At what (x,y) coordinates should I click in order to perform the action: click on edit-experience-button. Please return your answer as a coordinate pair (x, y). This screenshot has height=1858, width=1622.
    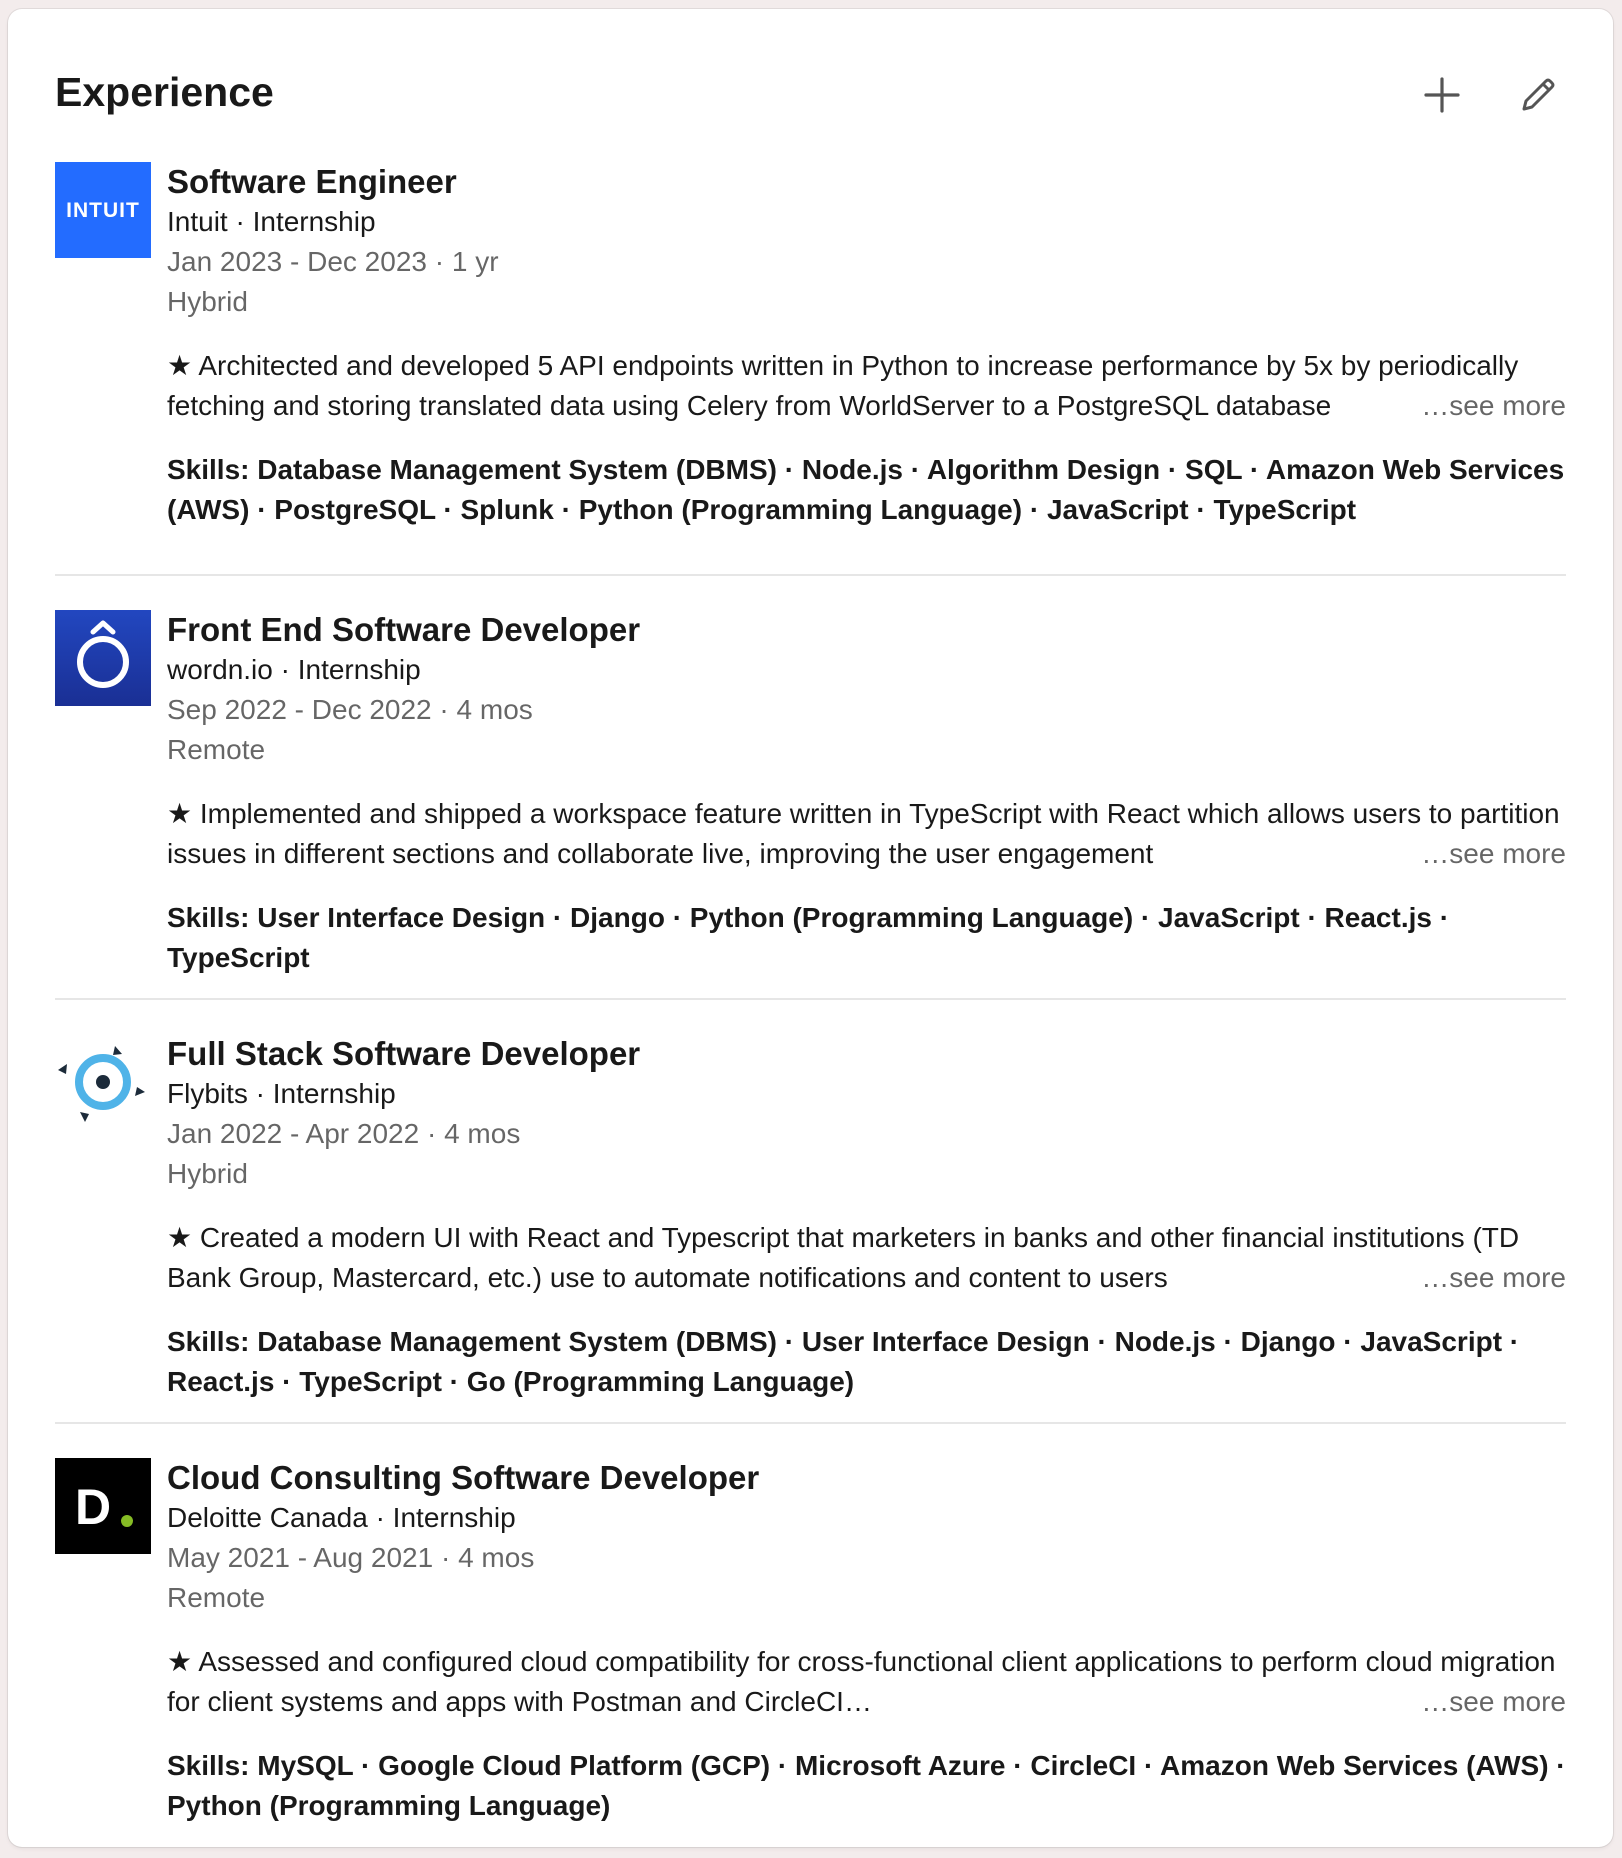
    Looking at the image, I should click on (1538, 95).